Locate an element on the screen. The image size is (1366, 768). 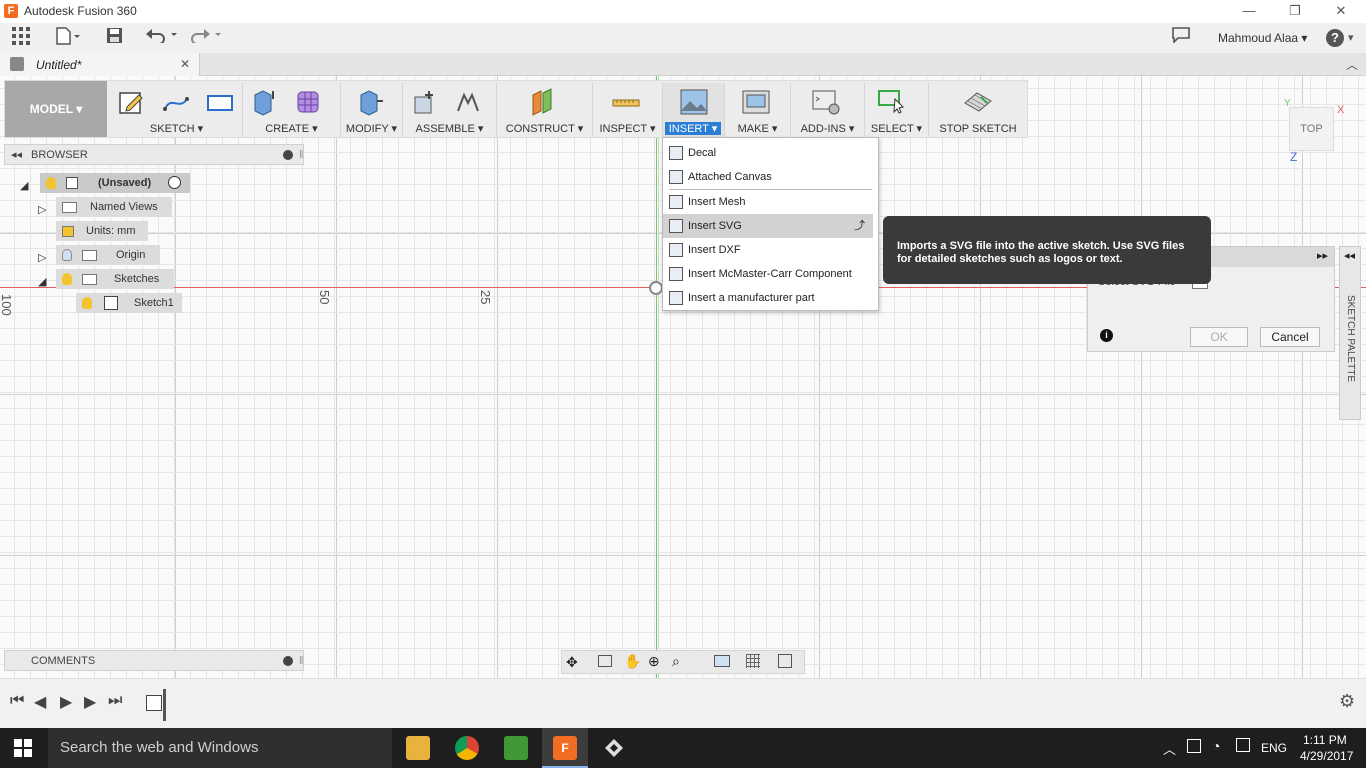
cancel-button: Cancel is located at coordinates (1290, 337).